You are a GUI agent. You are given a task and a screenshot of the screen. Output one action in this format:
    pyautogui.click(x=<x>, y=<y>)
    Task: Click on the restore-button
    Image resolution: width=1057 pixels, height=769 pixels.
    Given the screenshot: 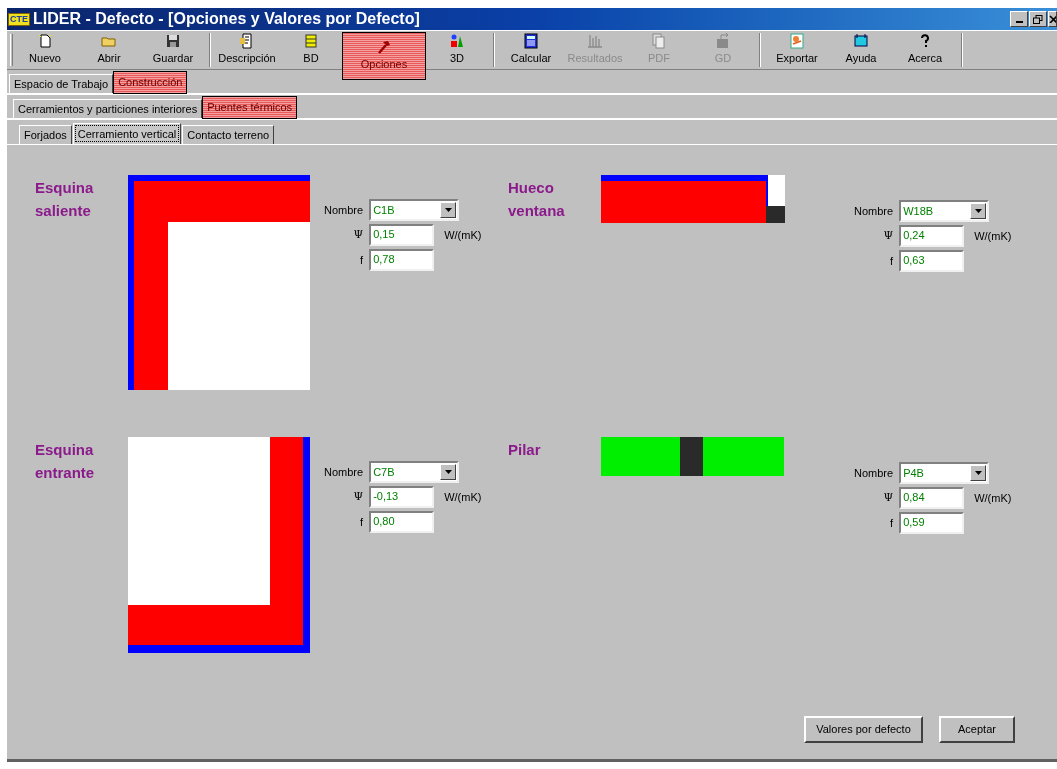 What is the action you would take?
    pyautogui.click(x=1038, y=19)
    